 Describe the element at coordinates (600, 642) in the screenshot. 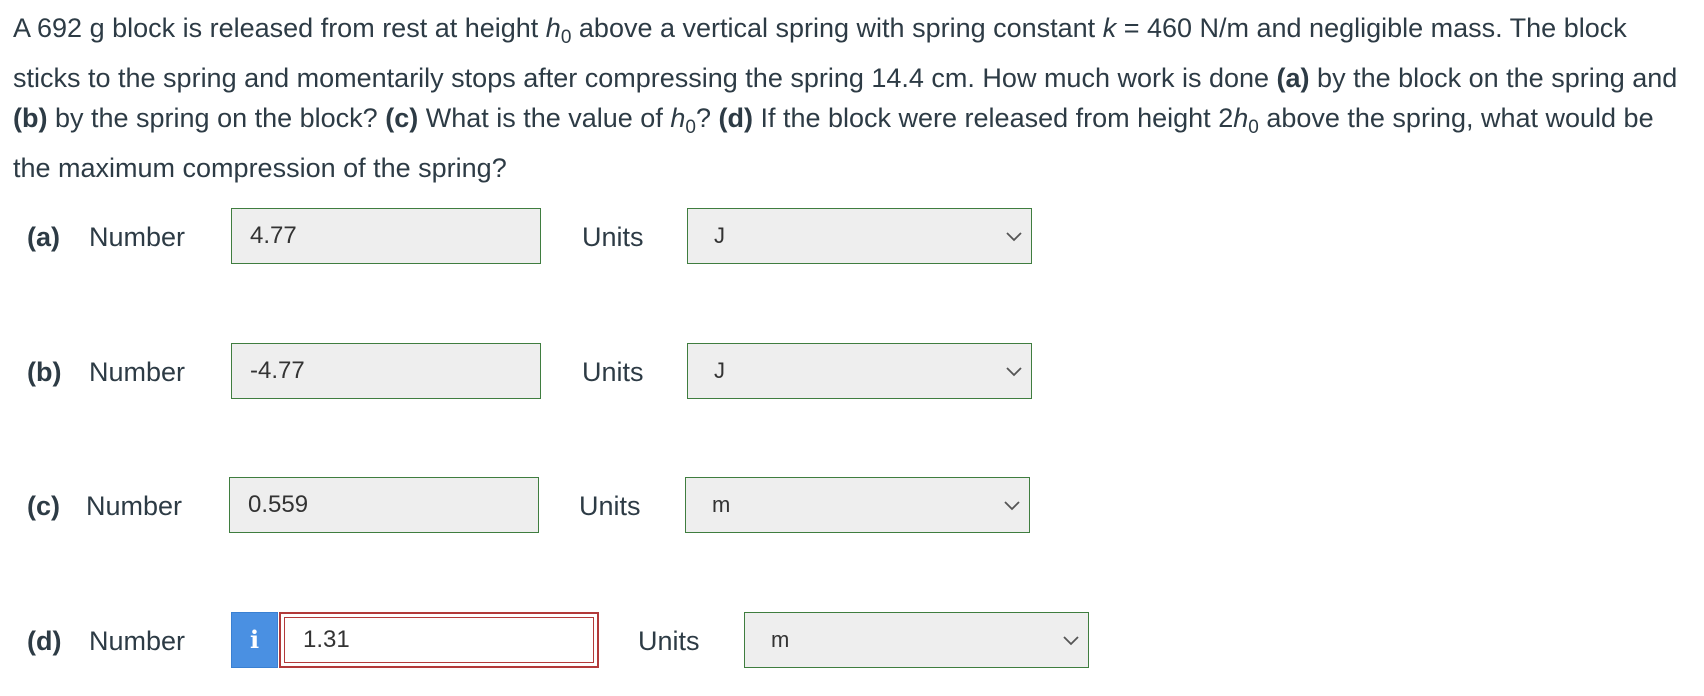

I see `answer-row-d: (d) Number i 1.31 Units m` at that location.